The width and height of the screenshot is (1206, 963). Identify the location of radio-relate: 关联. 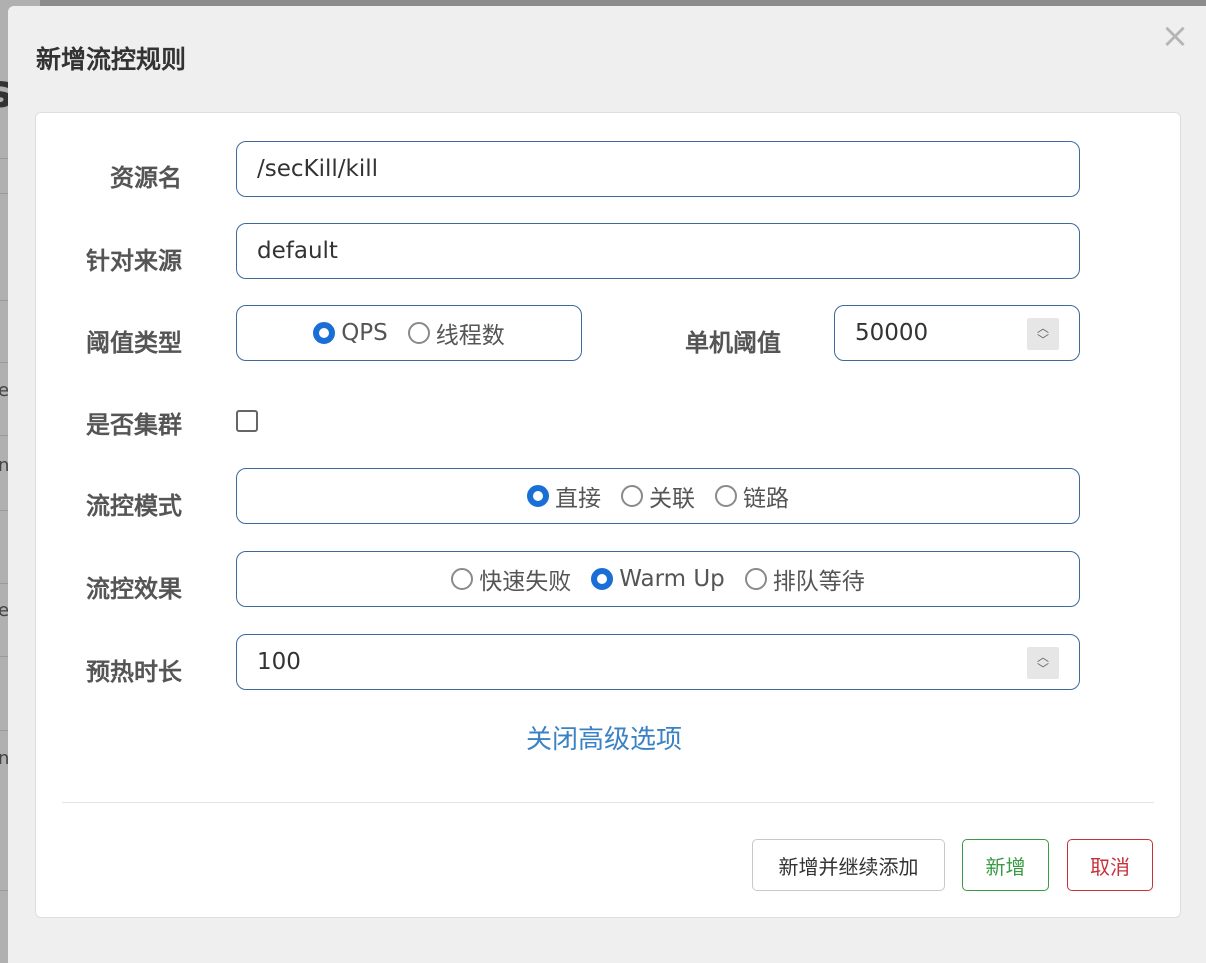
(658, 496).